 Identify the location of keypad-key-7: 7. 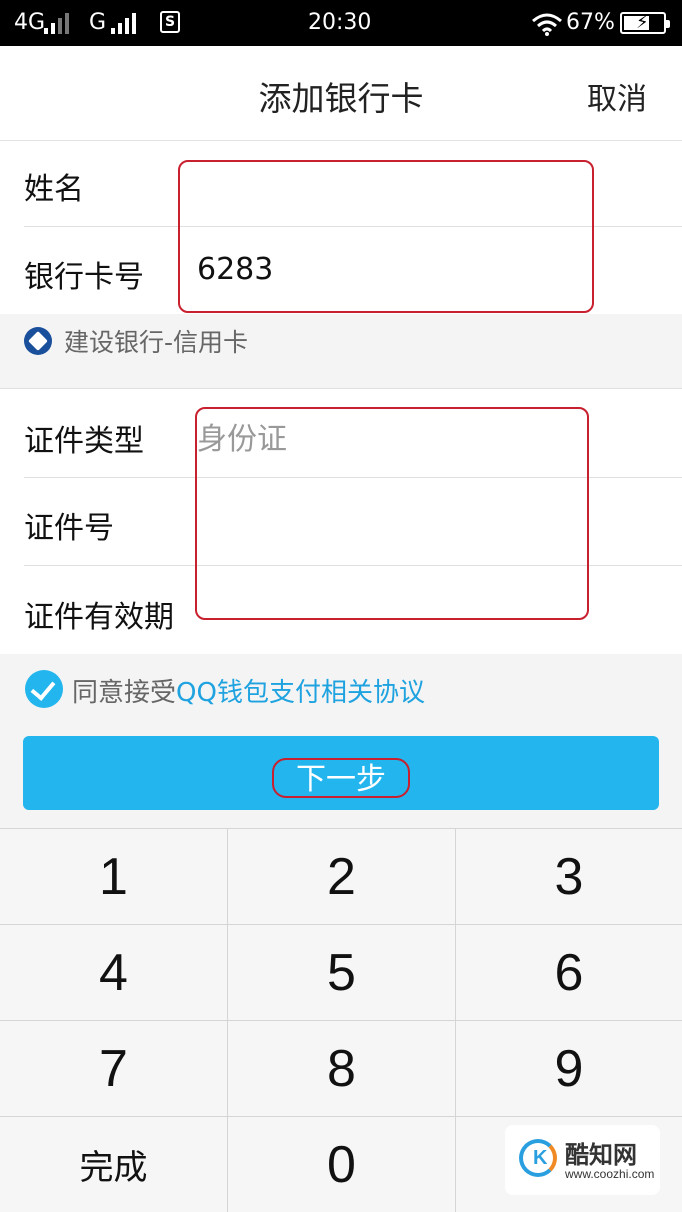
(114, 1069).